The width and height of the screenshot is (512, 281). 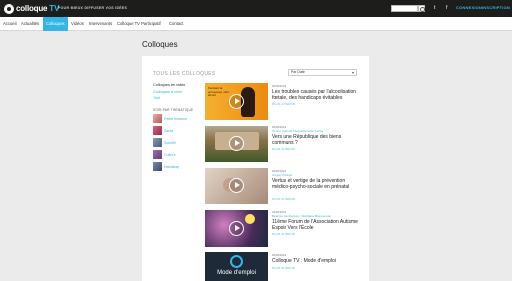 I want to click on nav-videos: Vidéos, so click(x=77, y=24).